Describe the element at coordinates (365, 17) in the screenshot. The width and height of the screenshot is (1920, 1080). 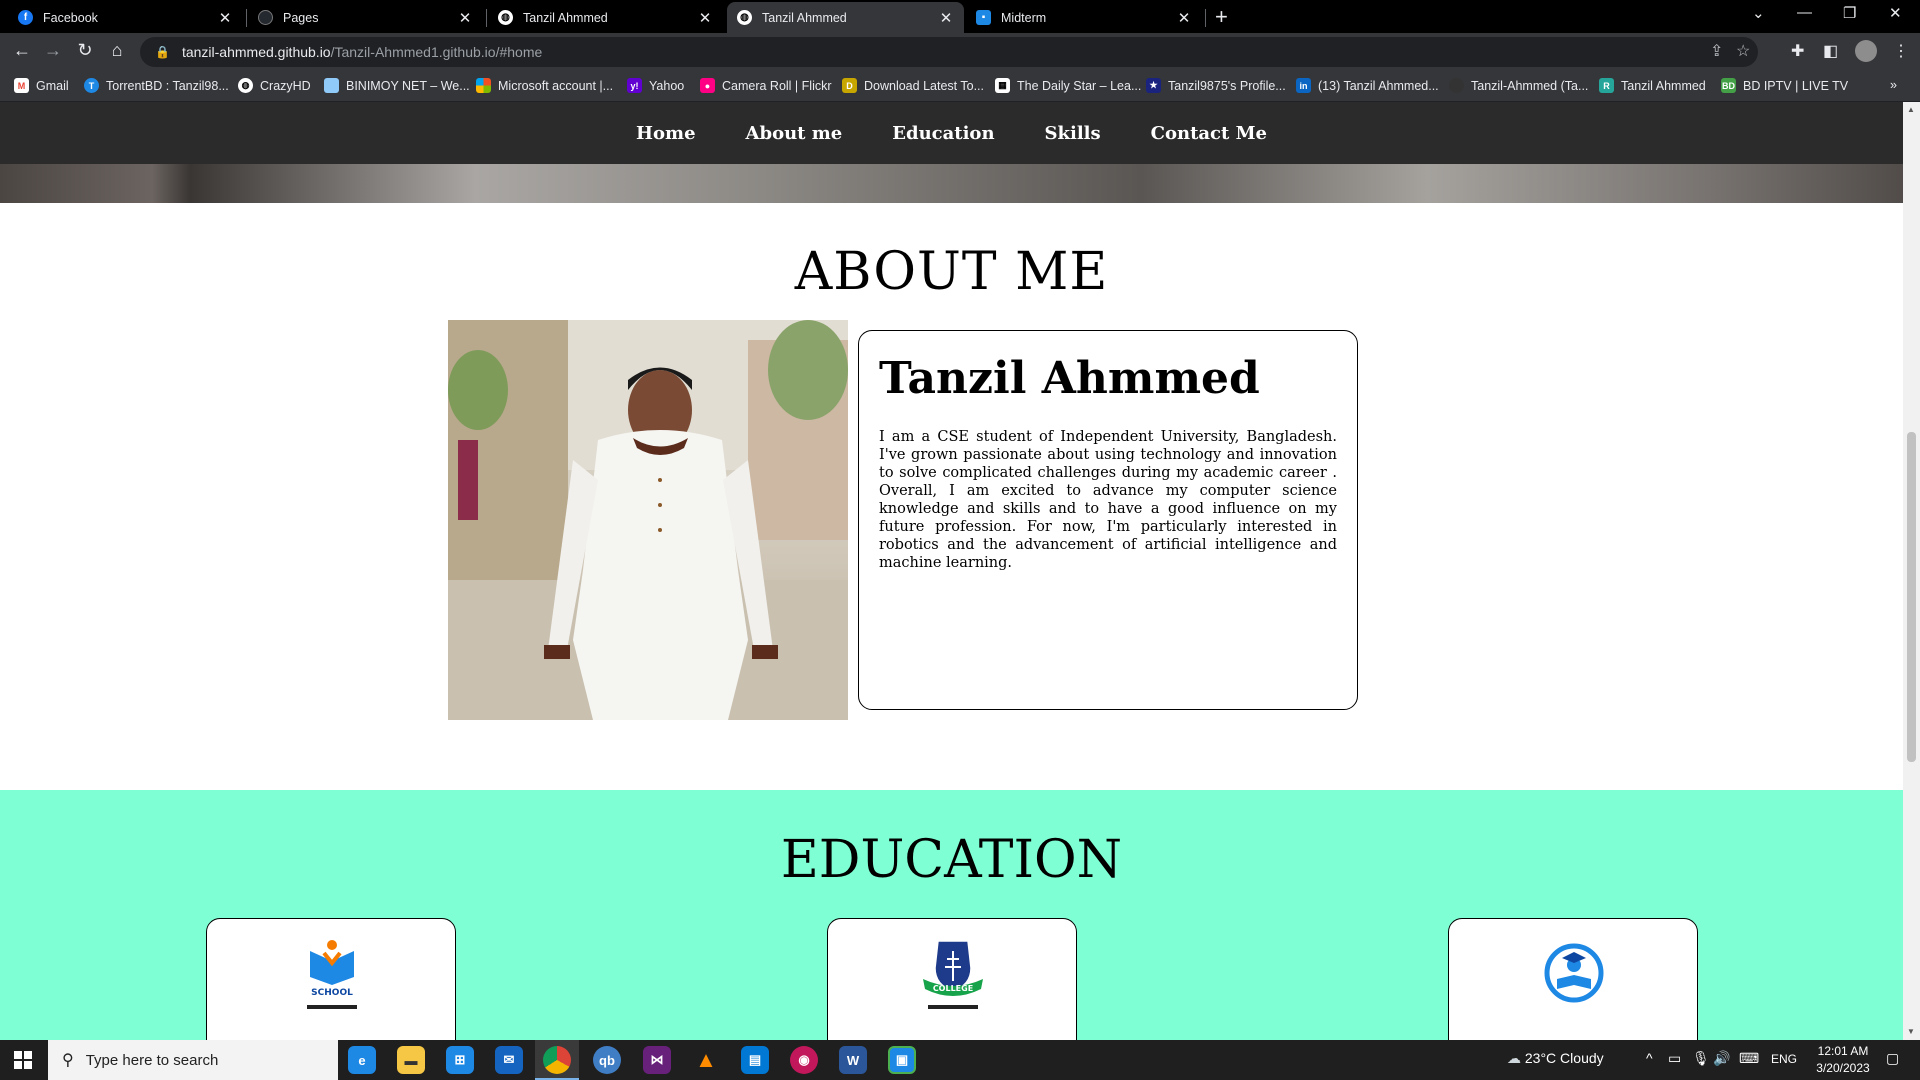
I see `tab-pages: Pages ✕` at that location.